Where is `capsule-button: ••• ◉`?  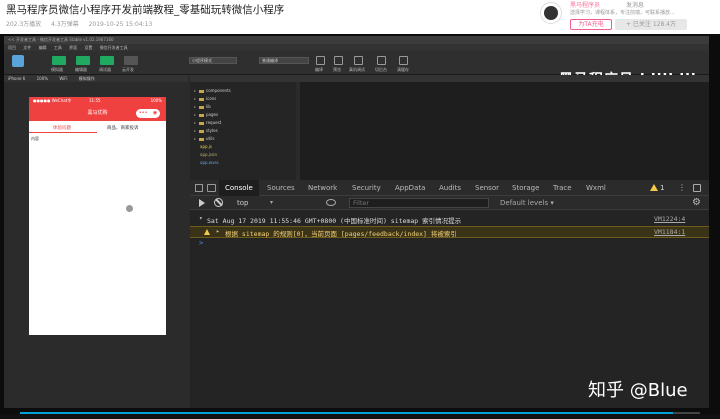 capsule-button: ••• ◉ is located at coordinates (148, 113).